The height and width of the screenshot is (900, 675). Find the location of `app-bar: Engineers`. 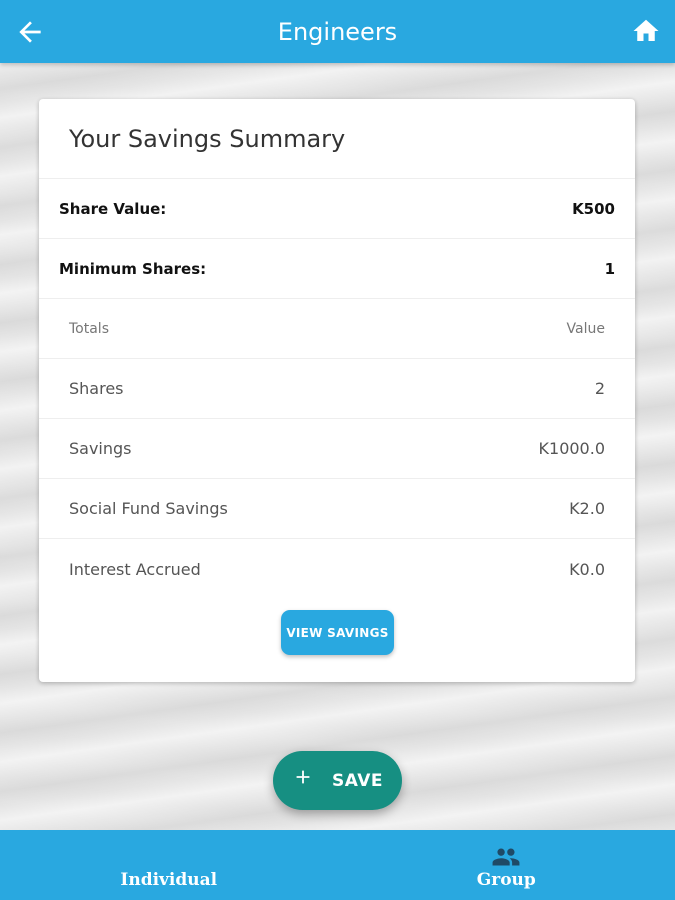

app-bar: Engineers is located at coordinates (337, 31).